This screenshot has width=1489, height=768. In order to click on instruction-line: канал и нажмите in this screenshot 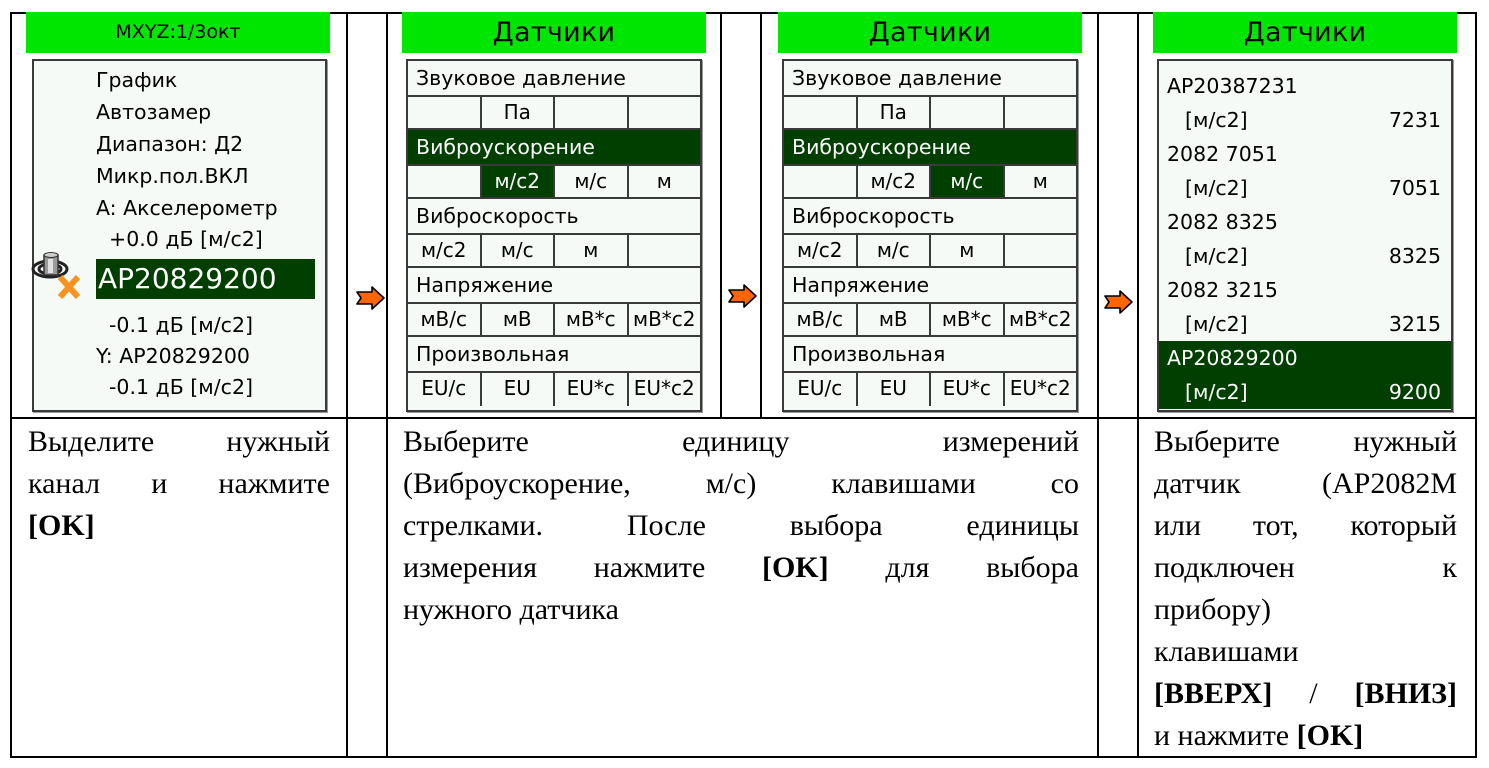, I will do `click(179, 484)`.